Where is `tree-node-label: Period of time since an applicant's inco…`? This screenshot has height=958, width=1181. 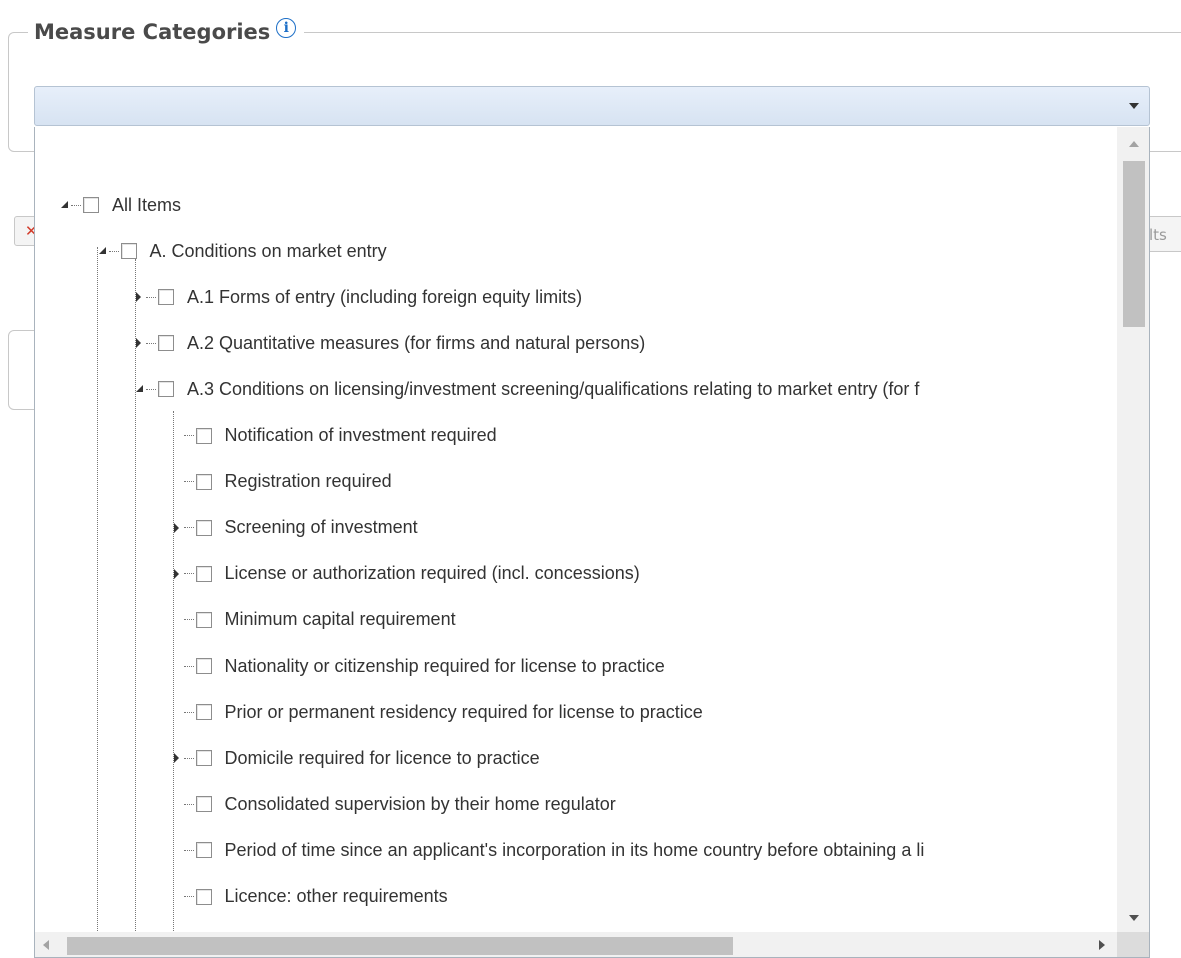 tree-node-label: Period of time since an applicant's inco… is located at coordinates (575, 850).